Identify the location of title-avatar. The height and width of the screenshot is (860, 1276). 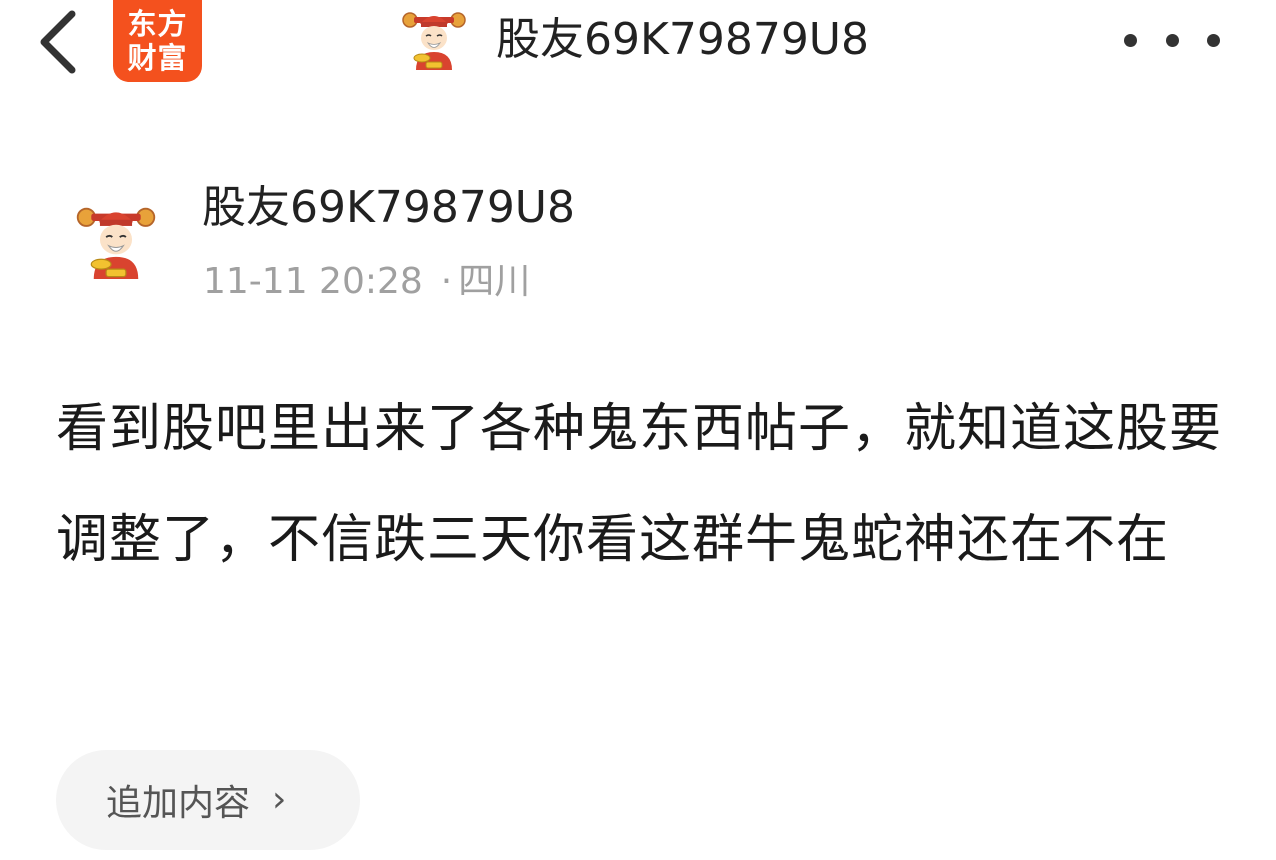
(434, 40).